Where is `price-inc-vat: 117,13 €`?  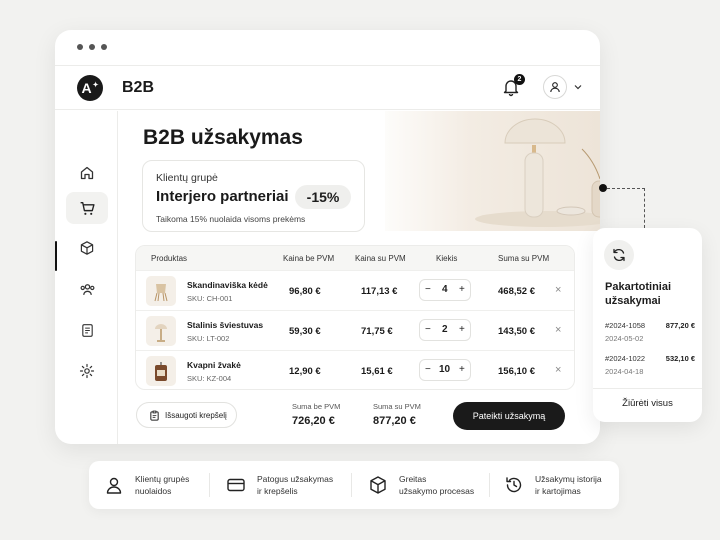 price-inc-vat: 117,13 € is located at coordinates (379, 291).